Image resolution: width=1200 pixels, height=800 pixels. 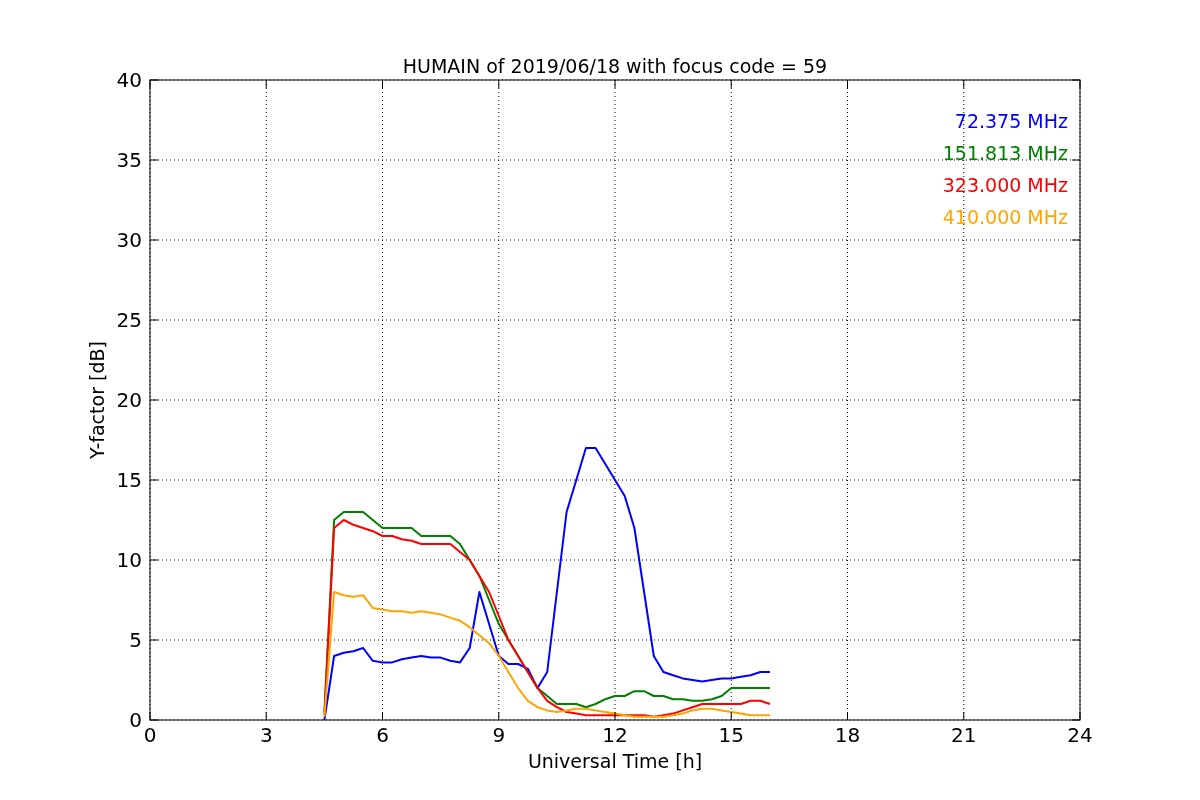 I want to click on y-tick-label: 5, so click(x=135, y=640).